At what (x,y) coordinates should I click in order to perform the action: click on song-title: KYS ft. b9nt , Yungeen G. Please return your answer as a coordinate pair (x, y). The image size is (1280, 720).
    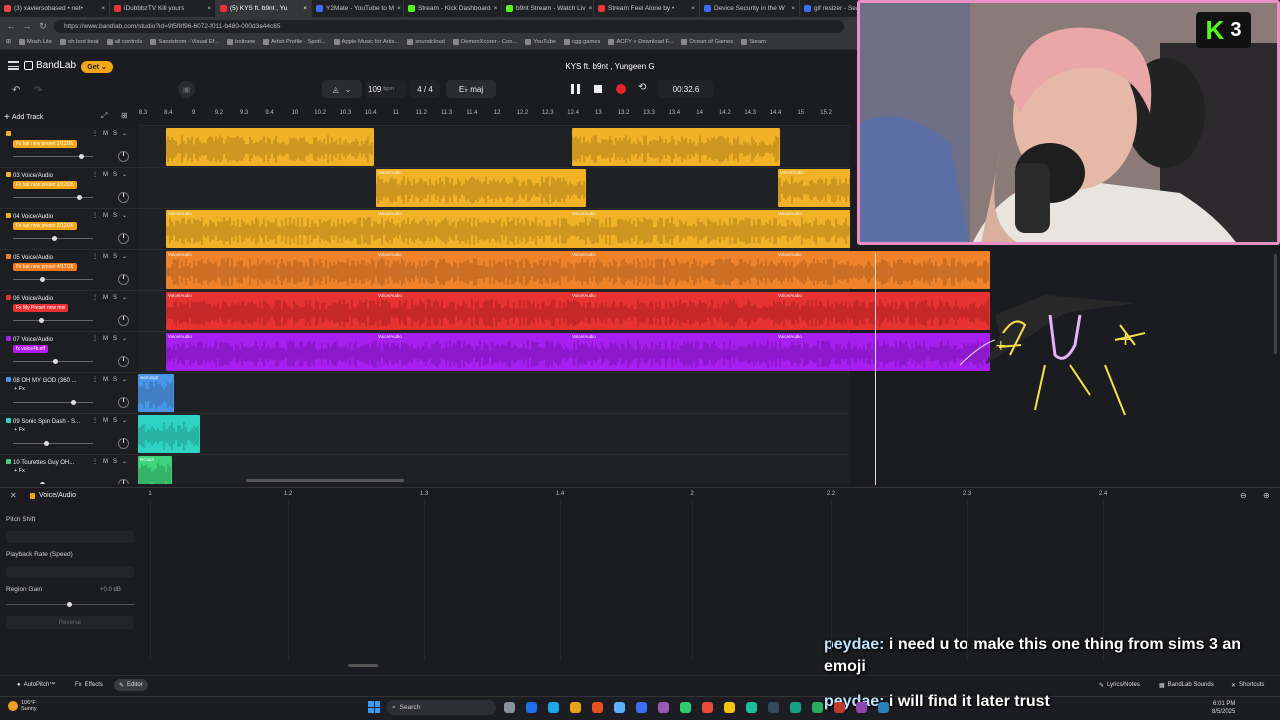
    Looking at the image, I should click on (610, 66).